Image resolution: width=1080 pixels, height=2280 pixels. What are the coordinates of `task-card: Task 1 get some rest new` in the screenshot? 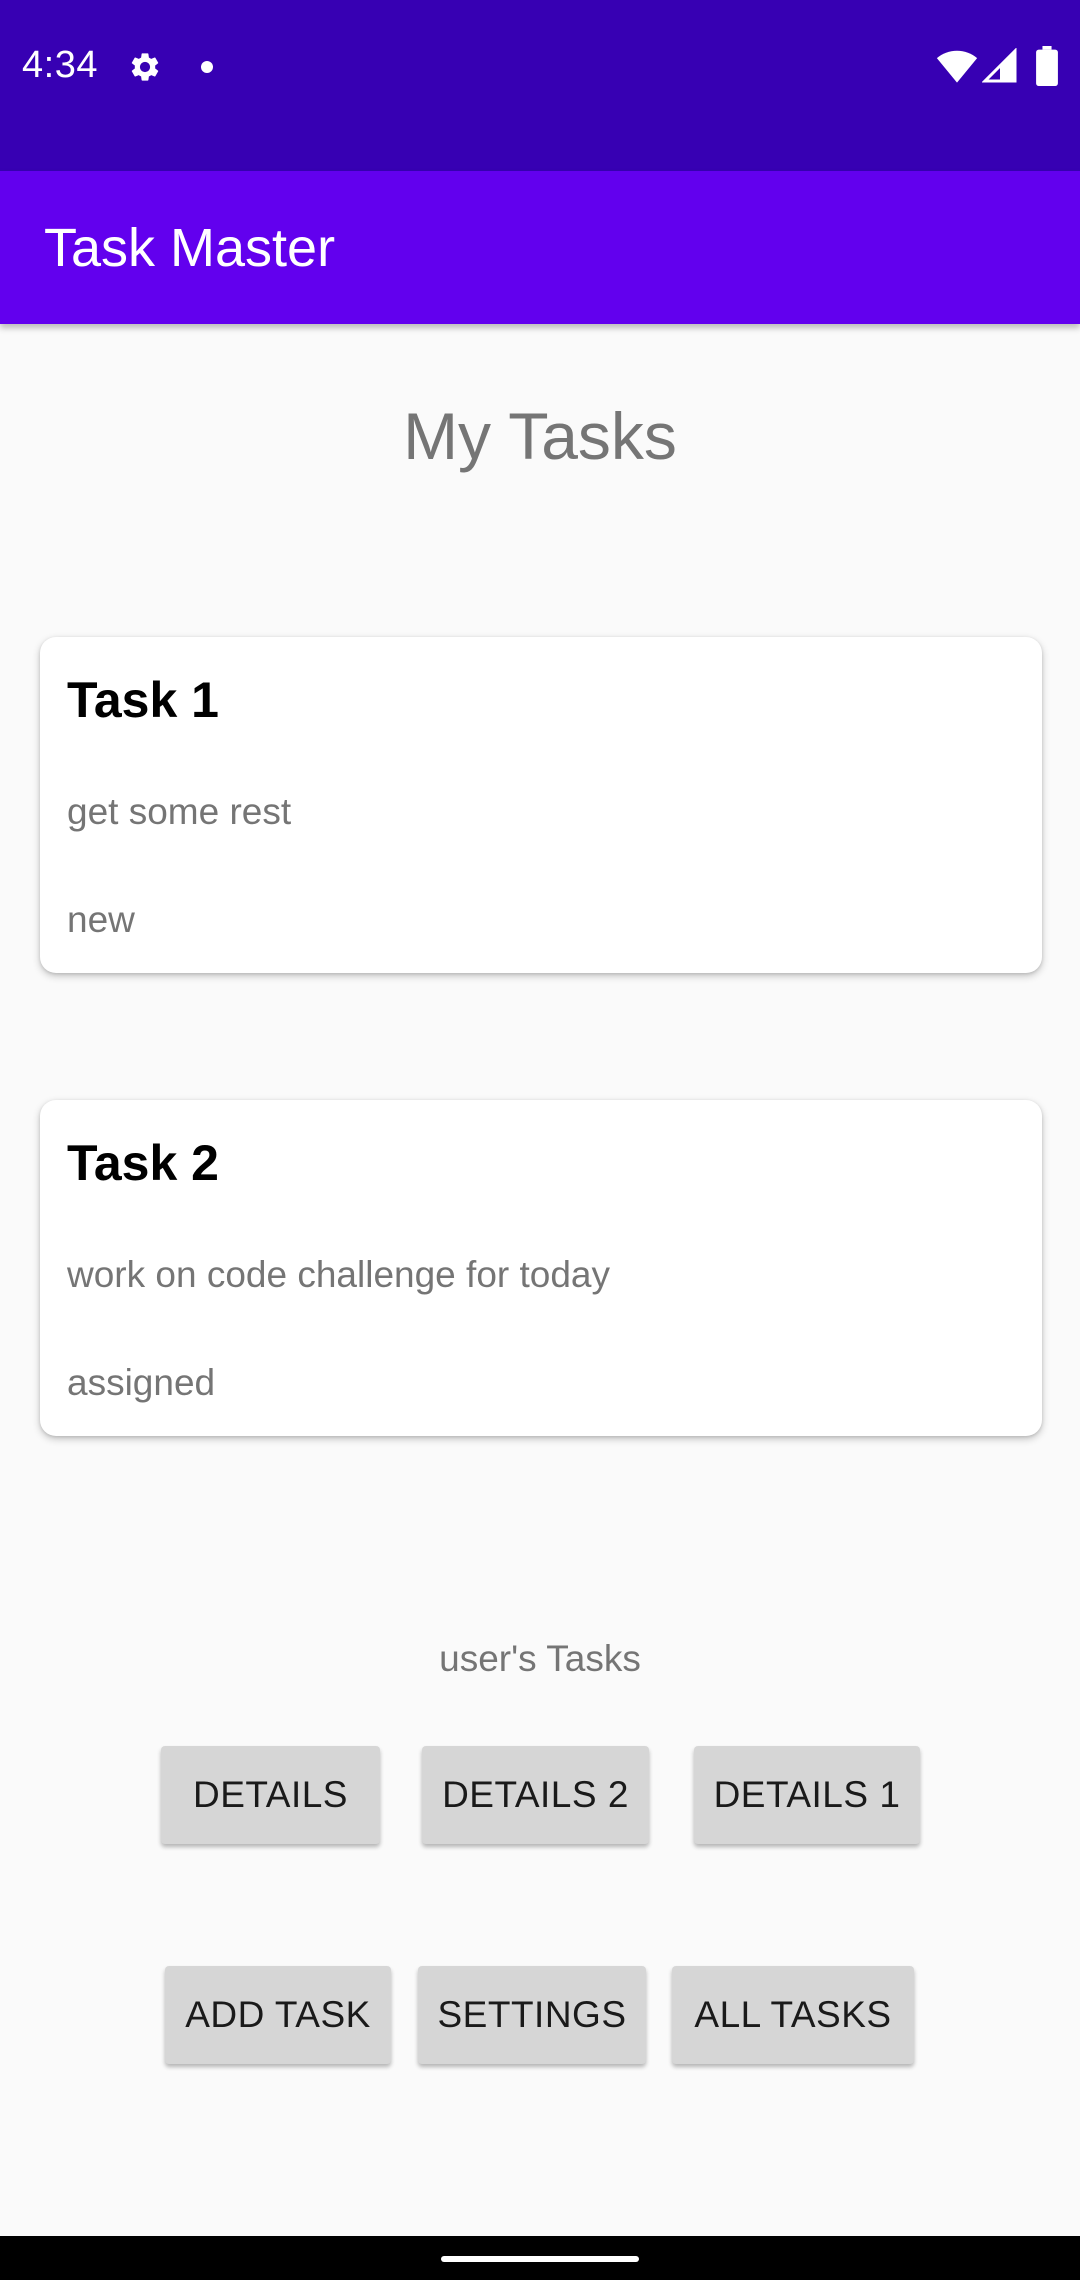 It's located at (541, 805).